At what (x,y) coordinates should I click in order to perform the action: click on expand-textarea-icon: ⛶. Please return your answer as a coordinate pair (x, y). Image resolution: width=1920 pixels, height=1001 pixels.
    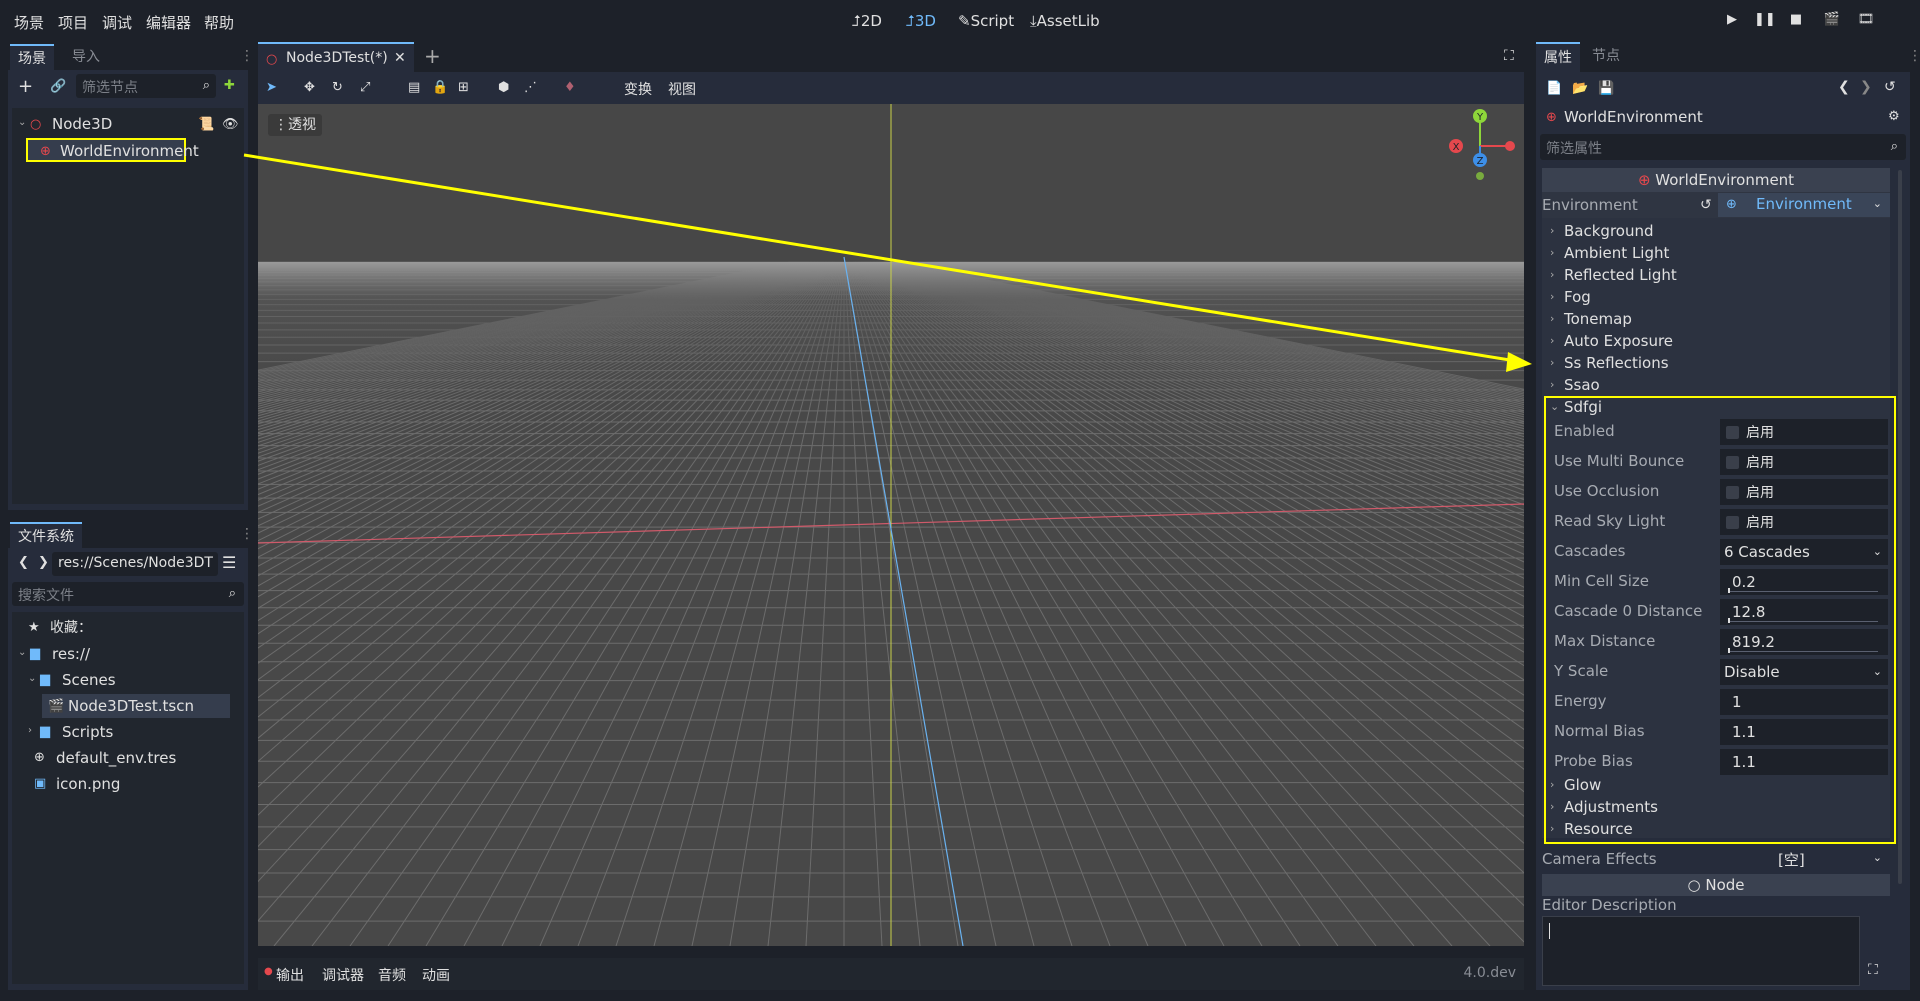
    Looking at the image, I should click on (1873, 970).